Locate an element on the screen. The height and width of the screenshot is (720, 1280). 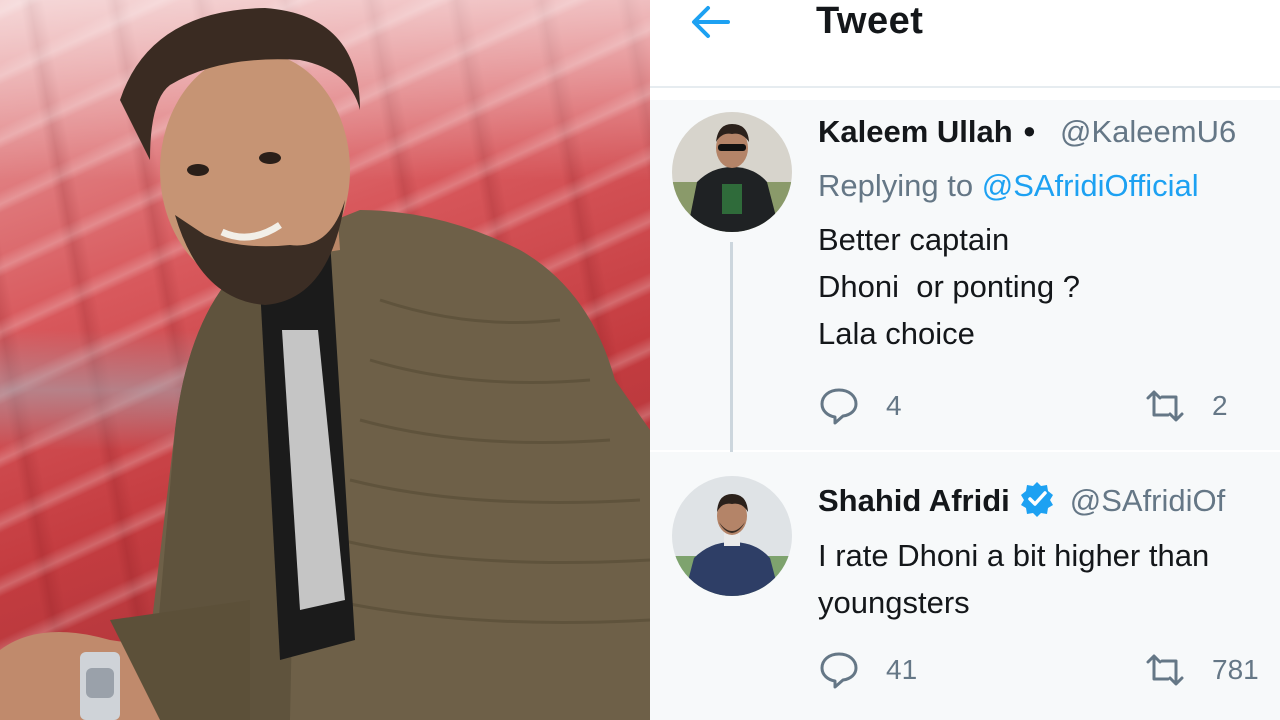
retweet-button: 781 is located at coordinates (1201, 670).